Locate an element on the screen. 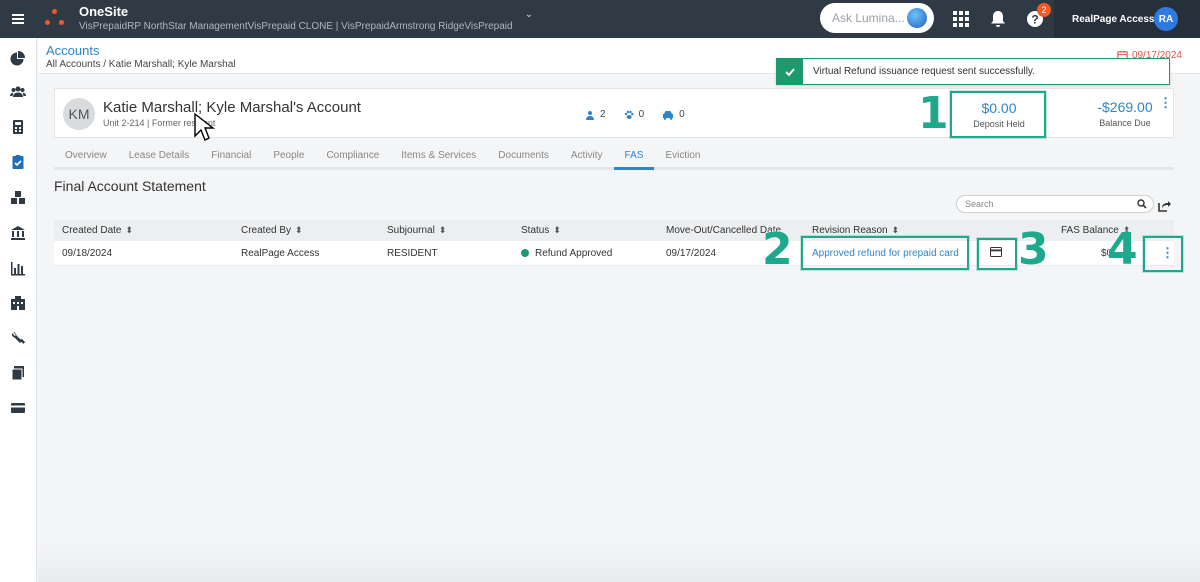 Image resolution: width=1200 pixels, height=582 pixels. onesite-logo is located at coordinates (55, 19).